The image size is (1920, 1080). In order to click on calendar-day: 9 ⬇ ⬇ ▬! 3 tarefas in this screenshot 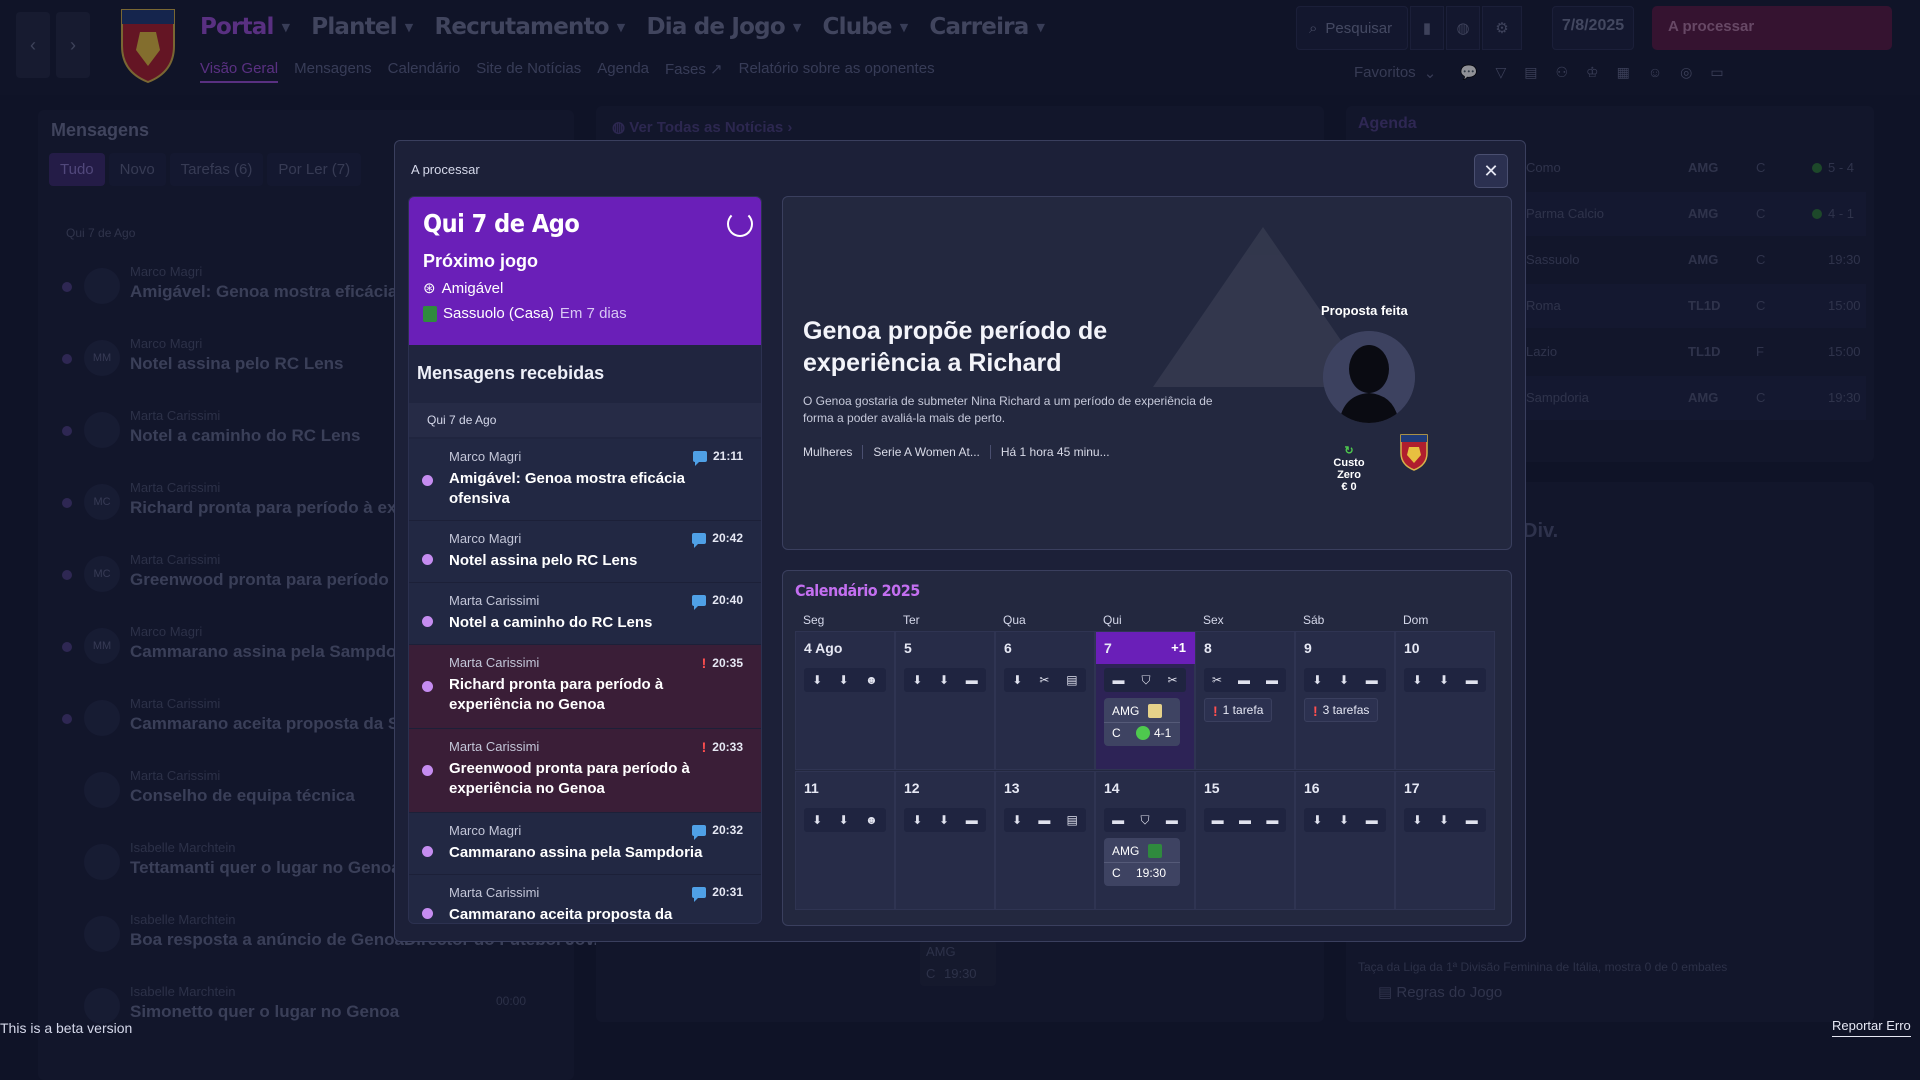, I will do `click(1345, 700)`.